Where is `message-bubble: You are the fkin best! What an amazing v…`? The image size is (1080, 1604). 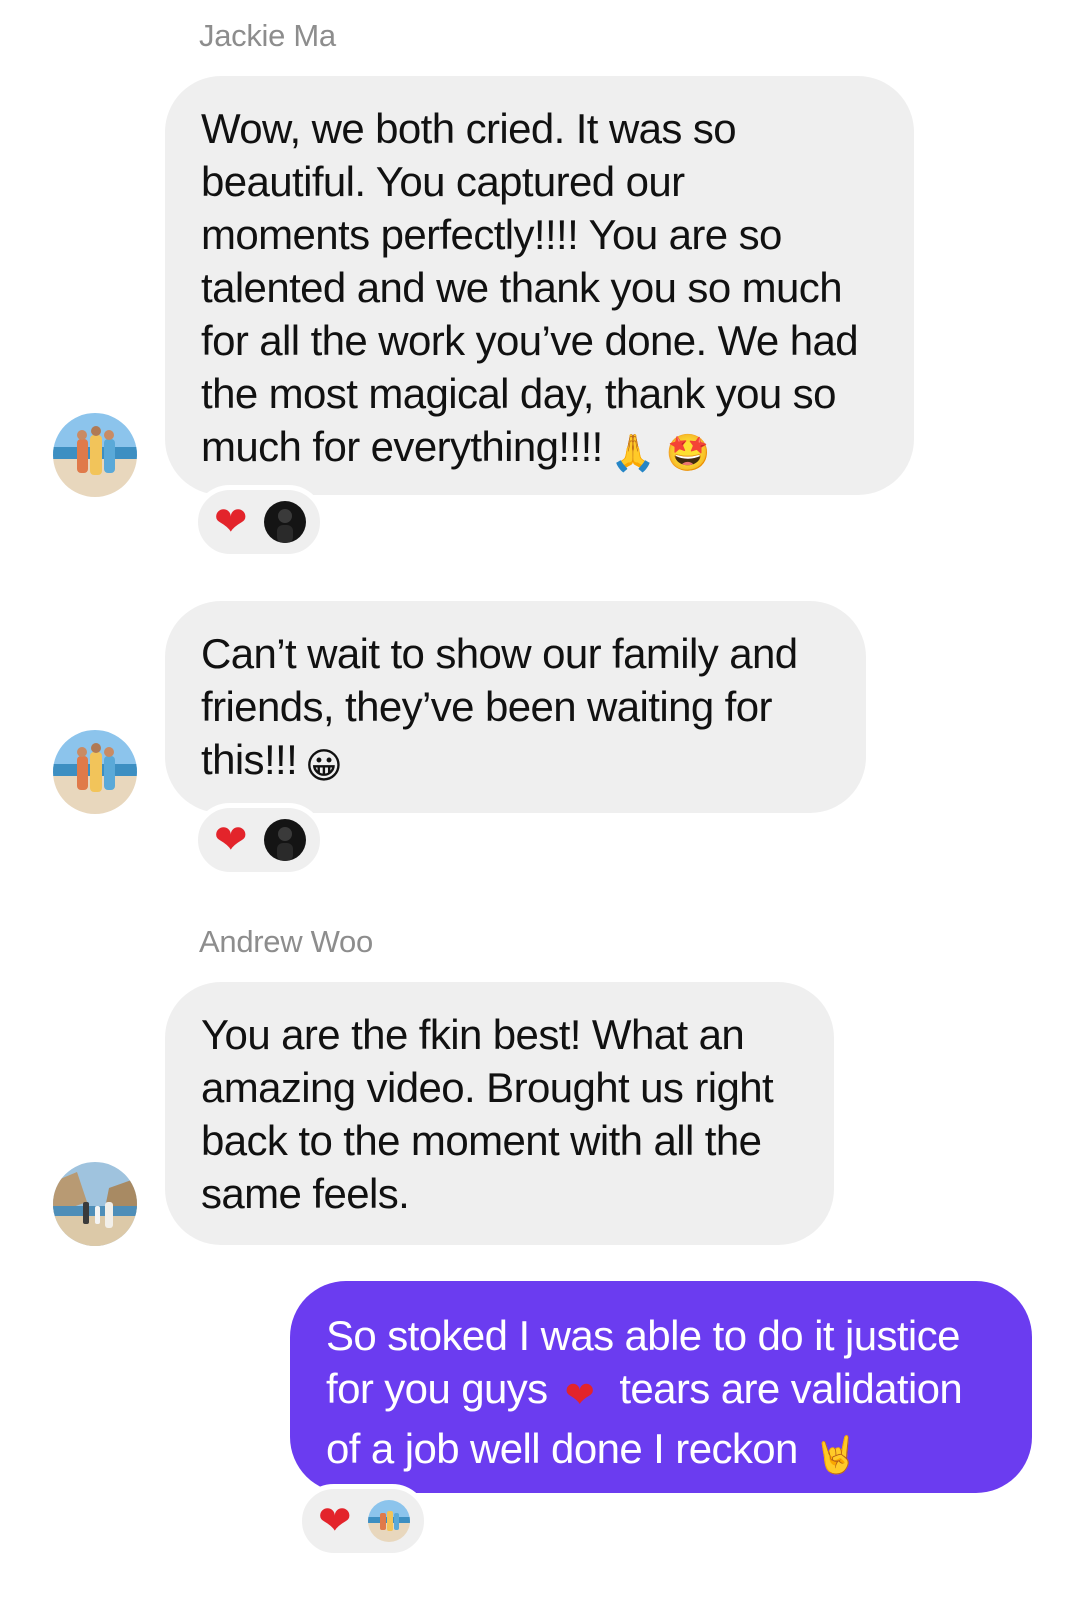 message-bubble: You are the fkin best! What an amazing v… is located at coordinates (499, 1113).